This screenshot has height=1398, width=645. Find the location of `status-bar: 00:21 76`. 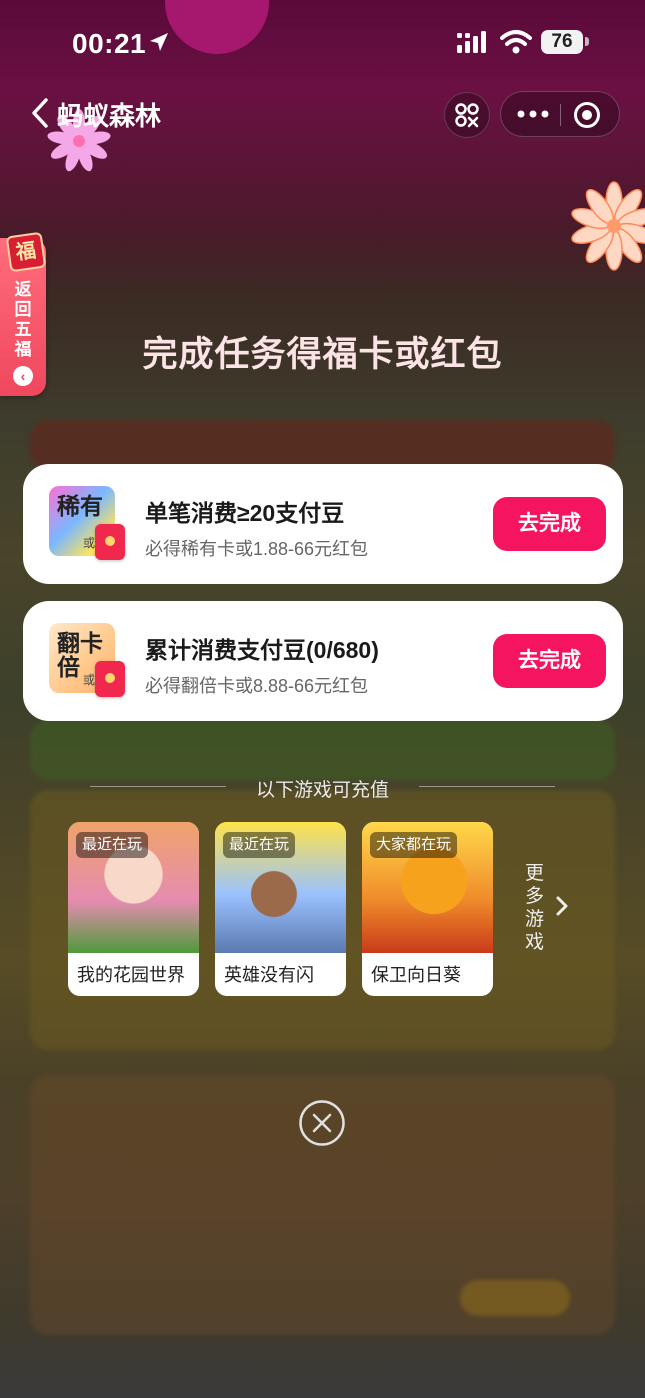

status-bar: 00:21 76 is located at coordinates (322, 40).